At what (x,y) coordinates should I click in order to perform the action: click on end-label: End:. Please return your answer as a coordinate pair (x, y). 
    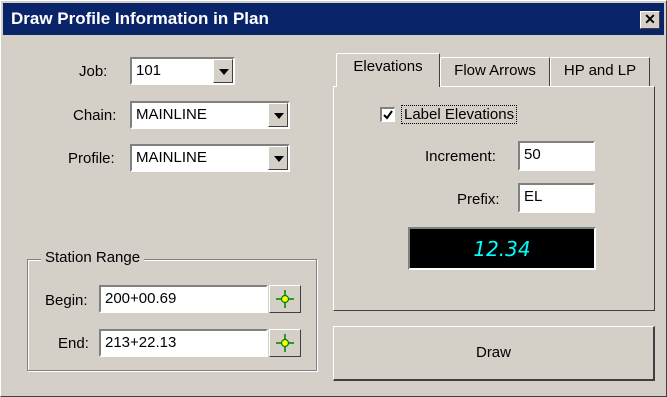
    Looking at the image, I should click on (73, 343).